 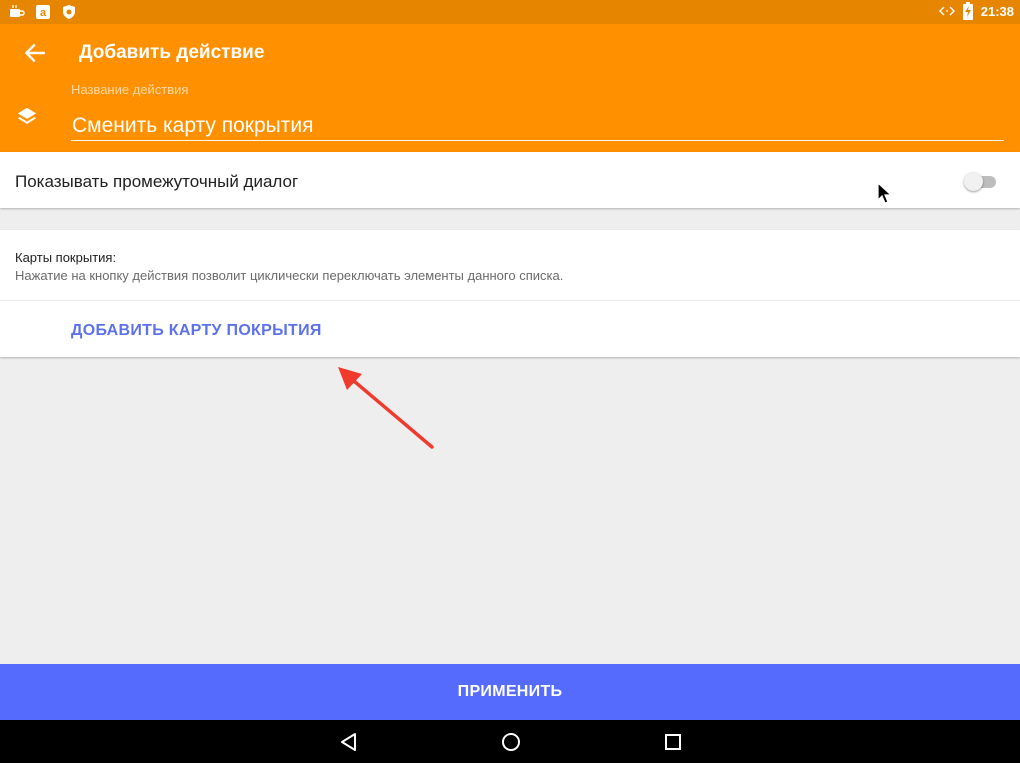 I want to click on back-icon, so click(x=349, y=742).